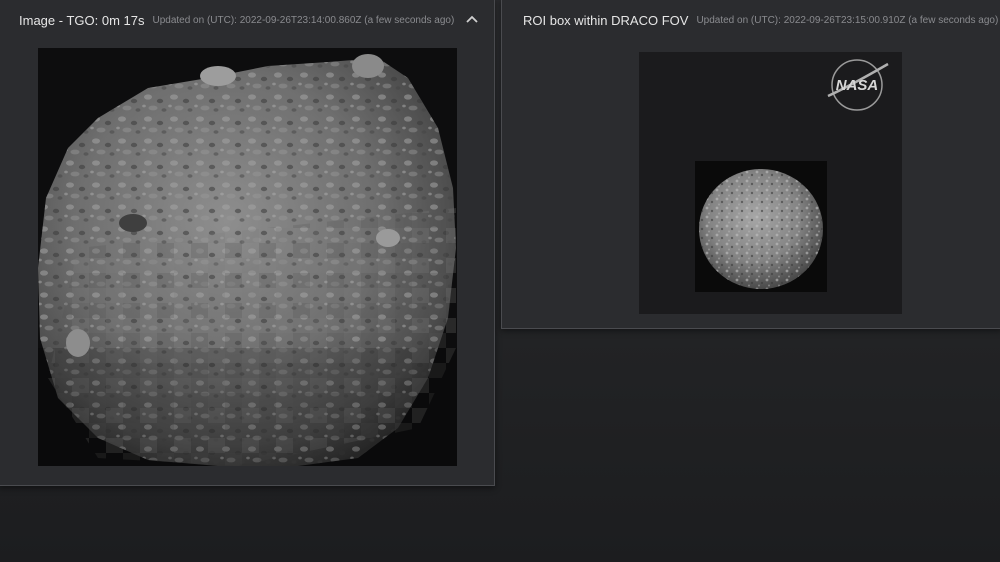  What do you see at coordinates (82, 20) in the screenshot?
I see `panel-title: Image - TGO: 0m 17s` at bounding box center [82, 20].